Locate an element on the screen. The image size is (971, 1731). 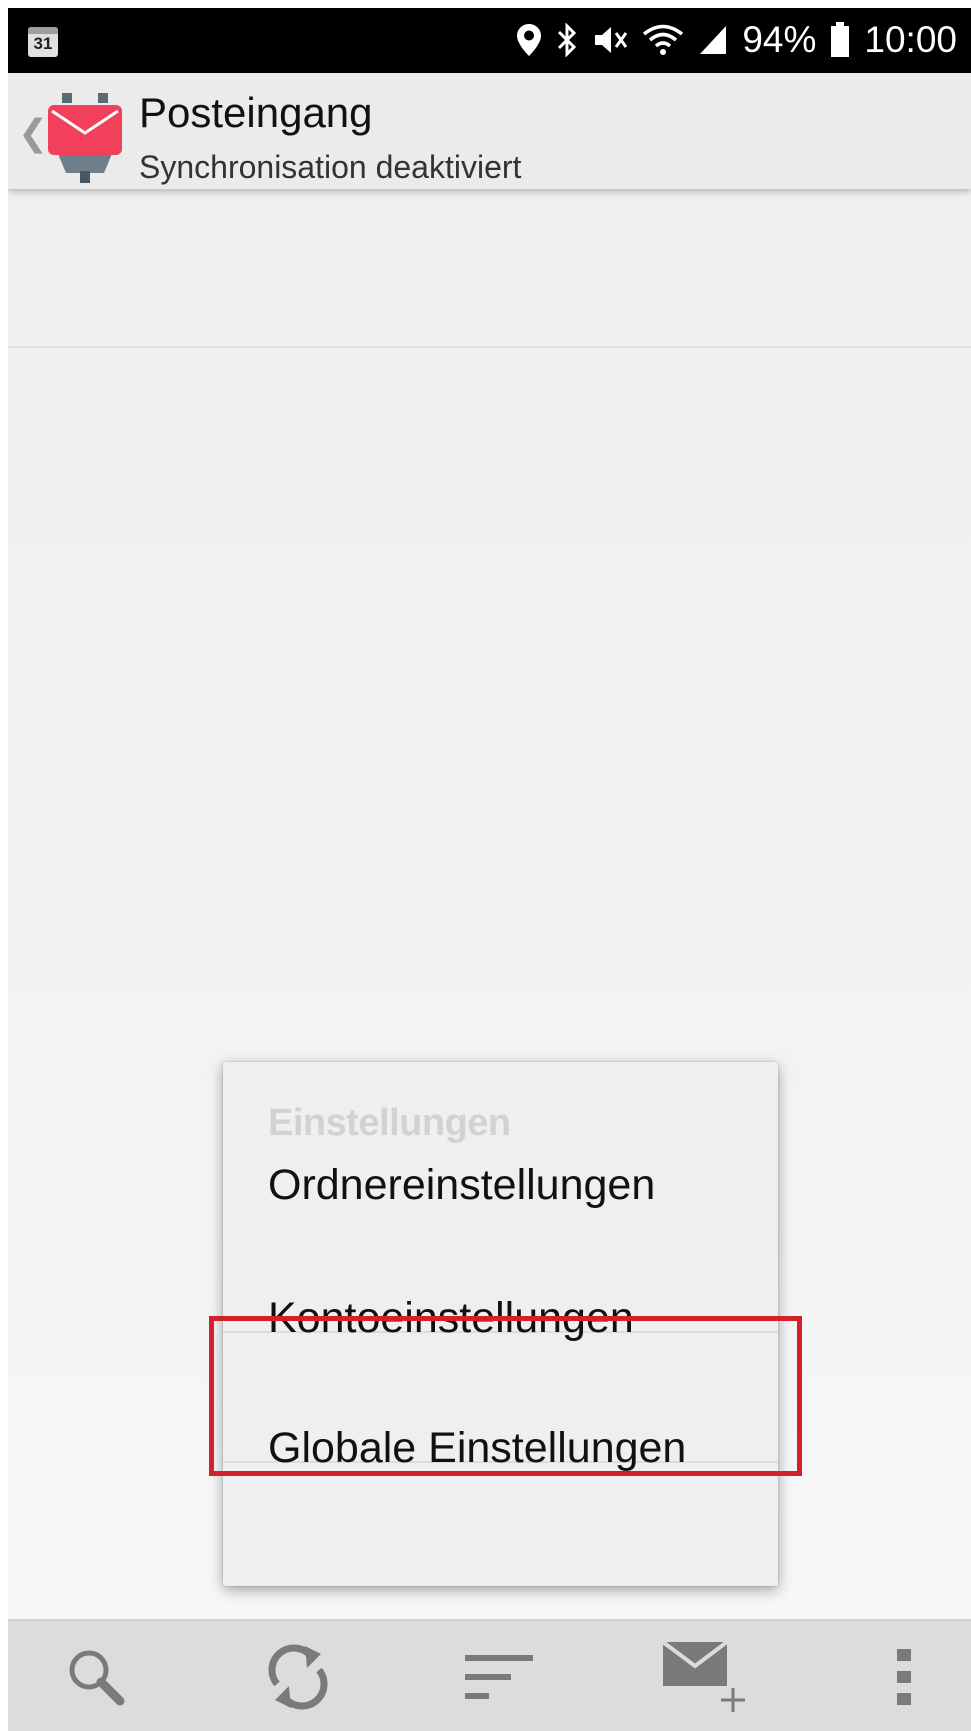
overflow-menu-icon is located at coordinates (904, 1677).